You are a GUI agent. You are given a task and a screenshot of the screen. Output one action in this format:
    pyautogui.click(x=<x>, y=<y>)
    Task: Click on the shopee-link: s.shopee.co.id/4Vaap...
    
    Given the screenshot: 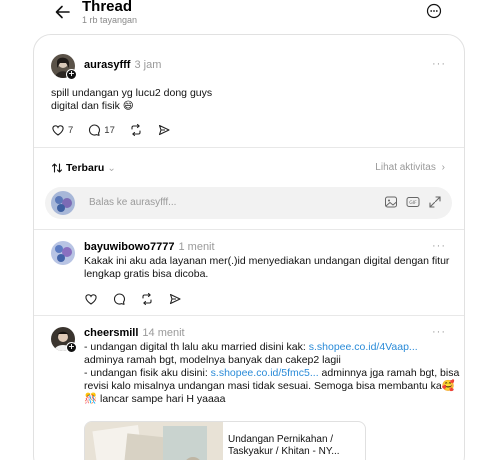 What is the action you would take?
    pyautogui.click(x=363, y=347)
    